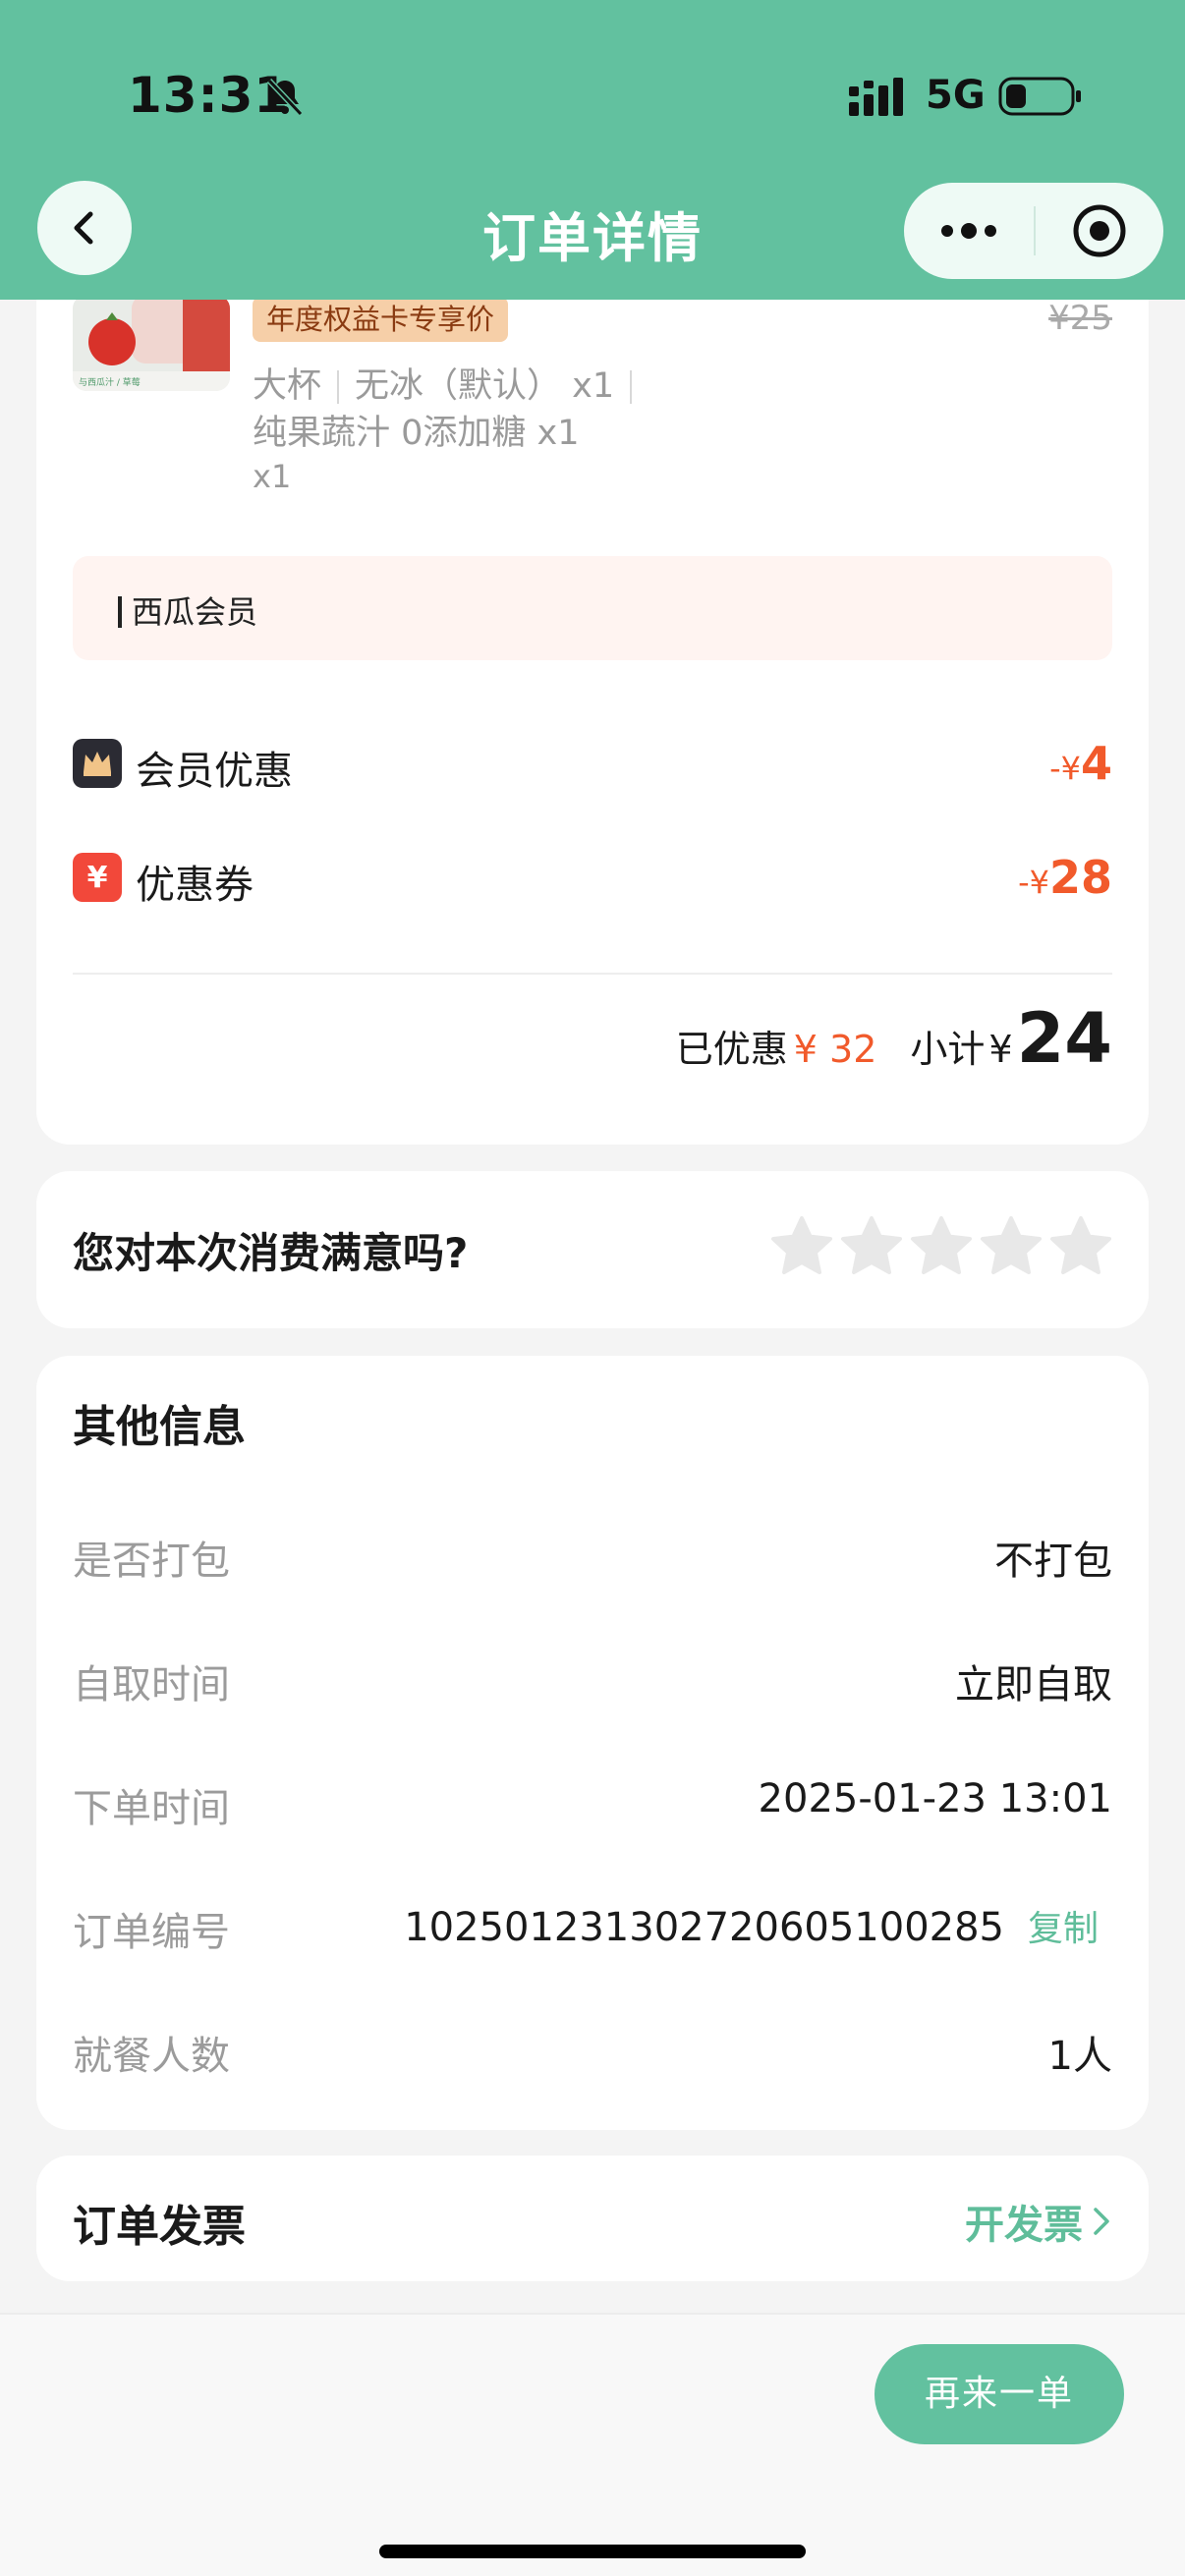  I want to click on info-row-order-number: 订单编号 10250123130272060510028​5 复制, so click(592, 1924).